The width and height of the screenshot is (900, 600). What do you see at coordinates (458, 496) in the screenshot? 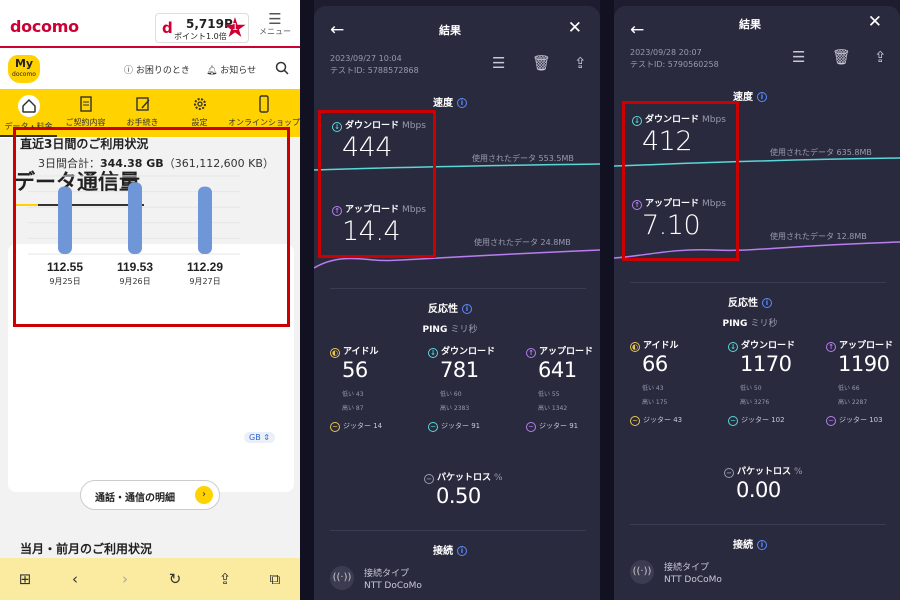
I see `packet-loss-value: 0.50` at bounding box center [458, 496].